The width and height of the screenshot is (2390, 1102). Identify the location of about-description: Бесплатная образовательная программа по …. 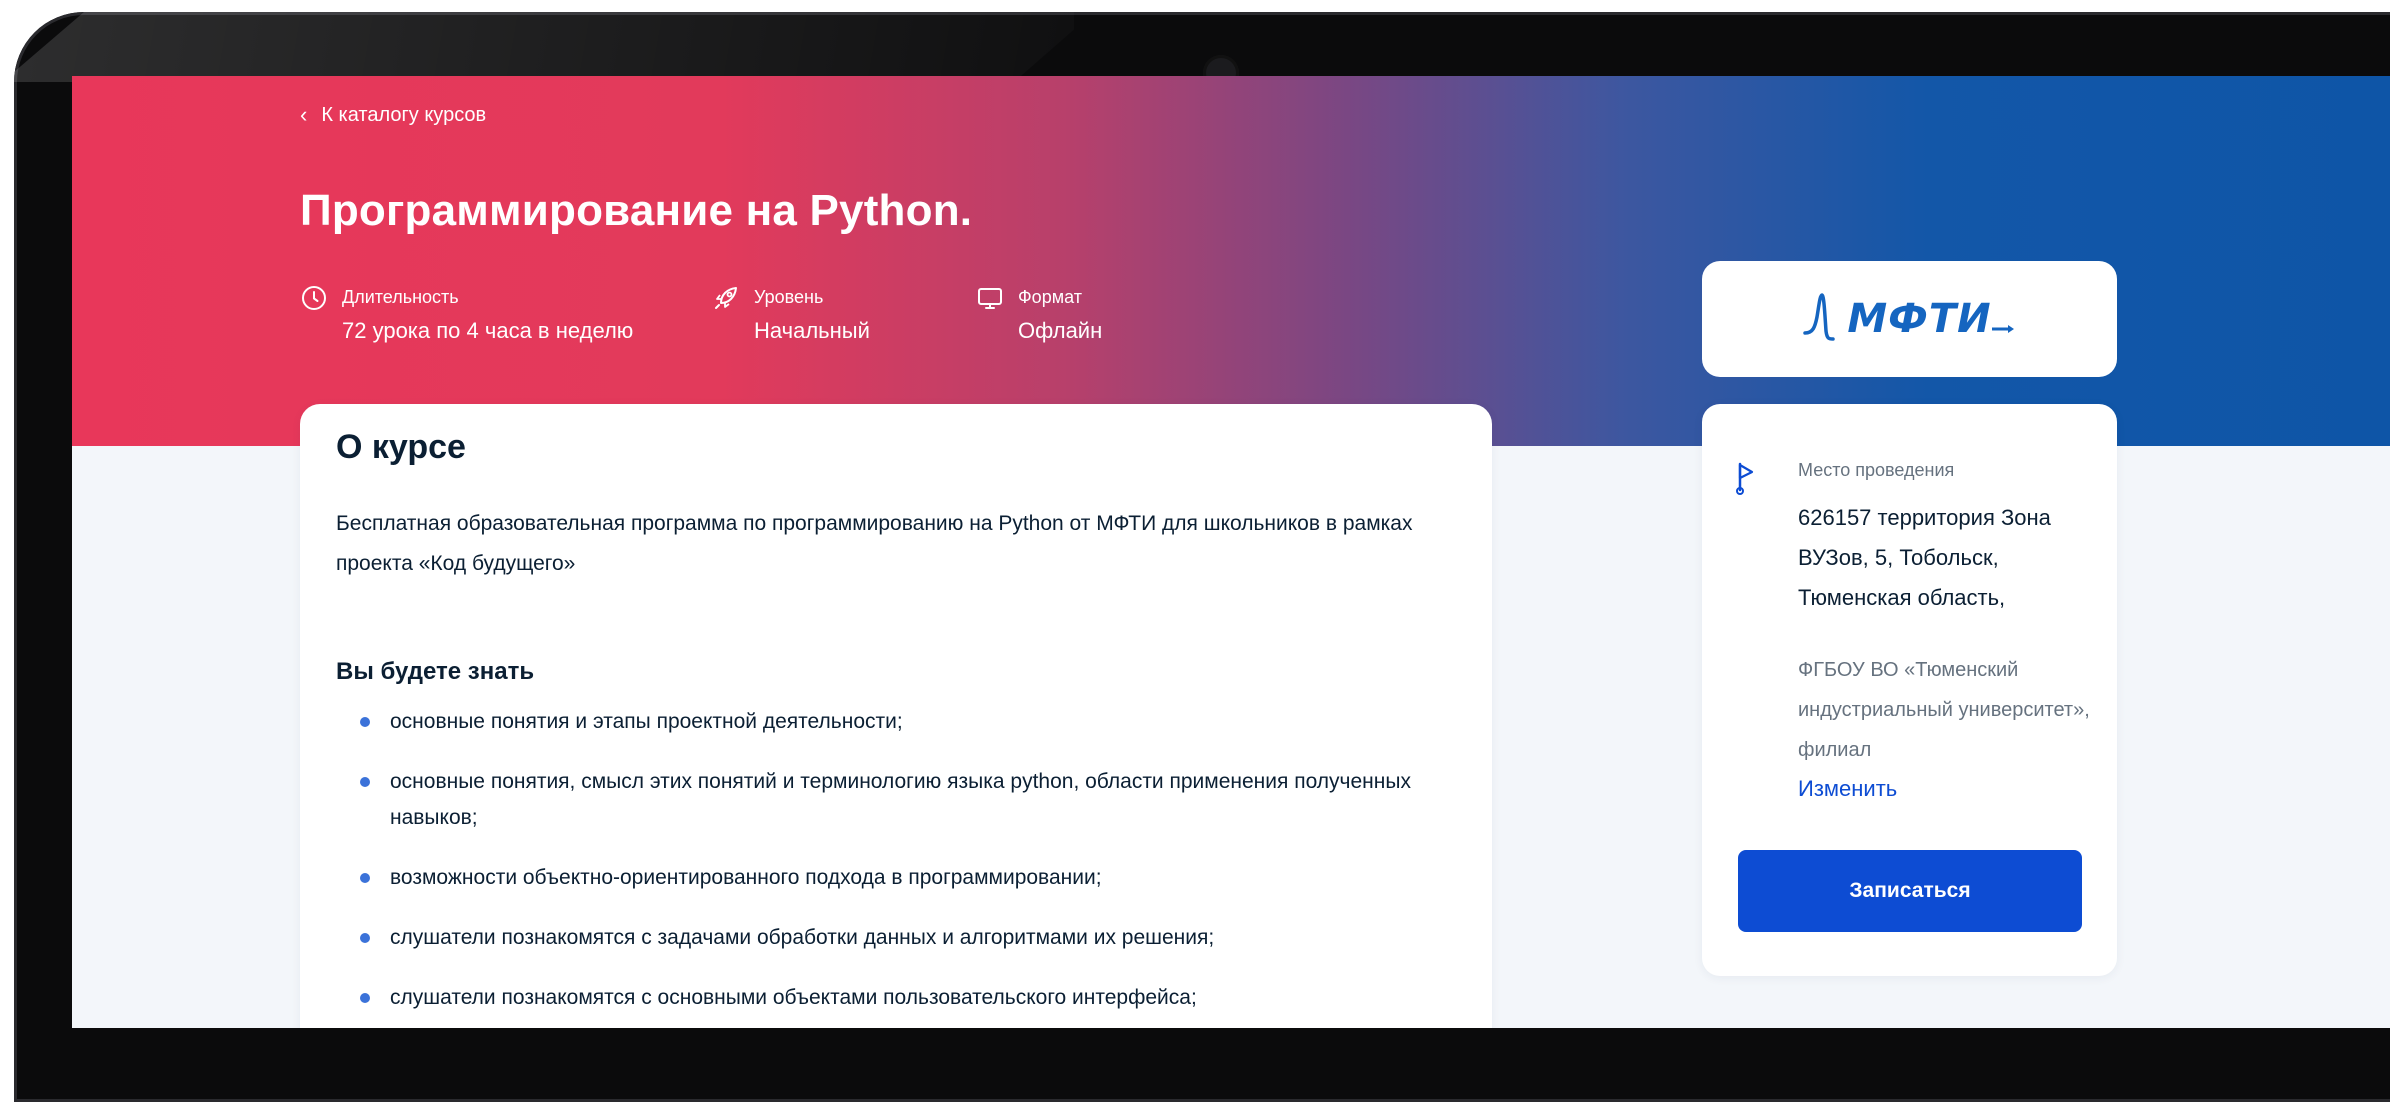
(874, 543).